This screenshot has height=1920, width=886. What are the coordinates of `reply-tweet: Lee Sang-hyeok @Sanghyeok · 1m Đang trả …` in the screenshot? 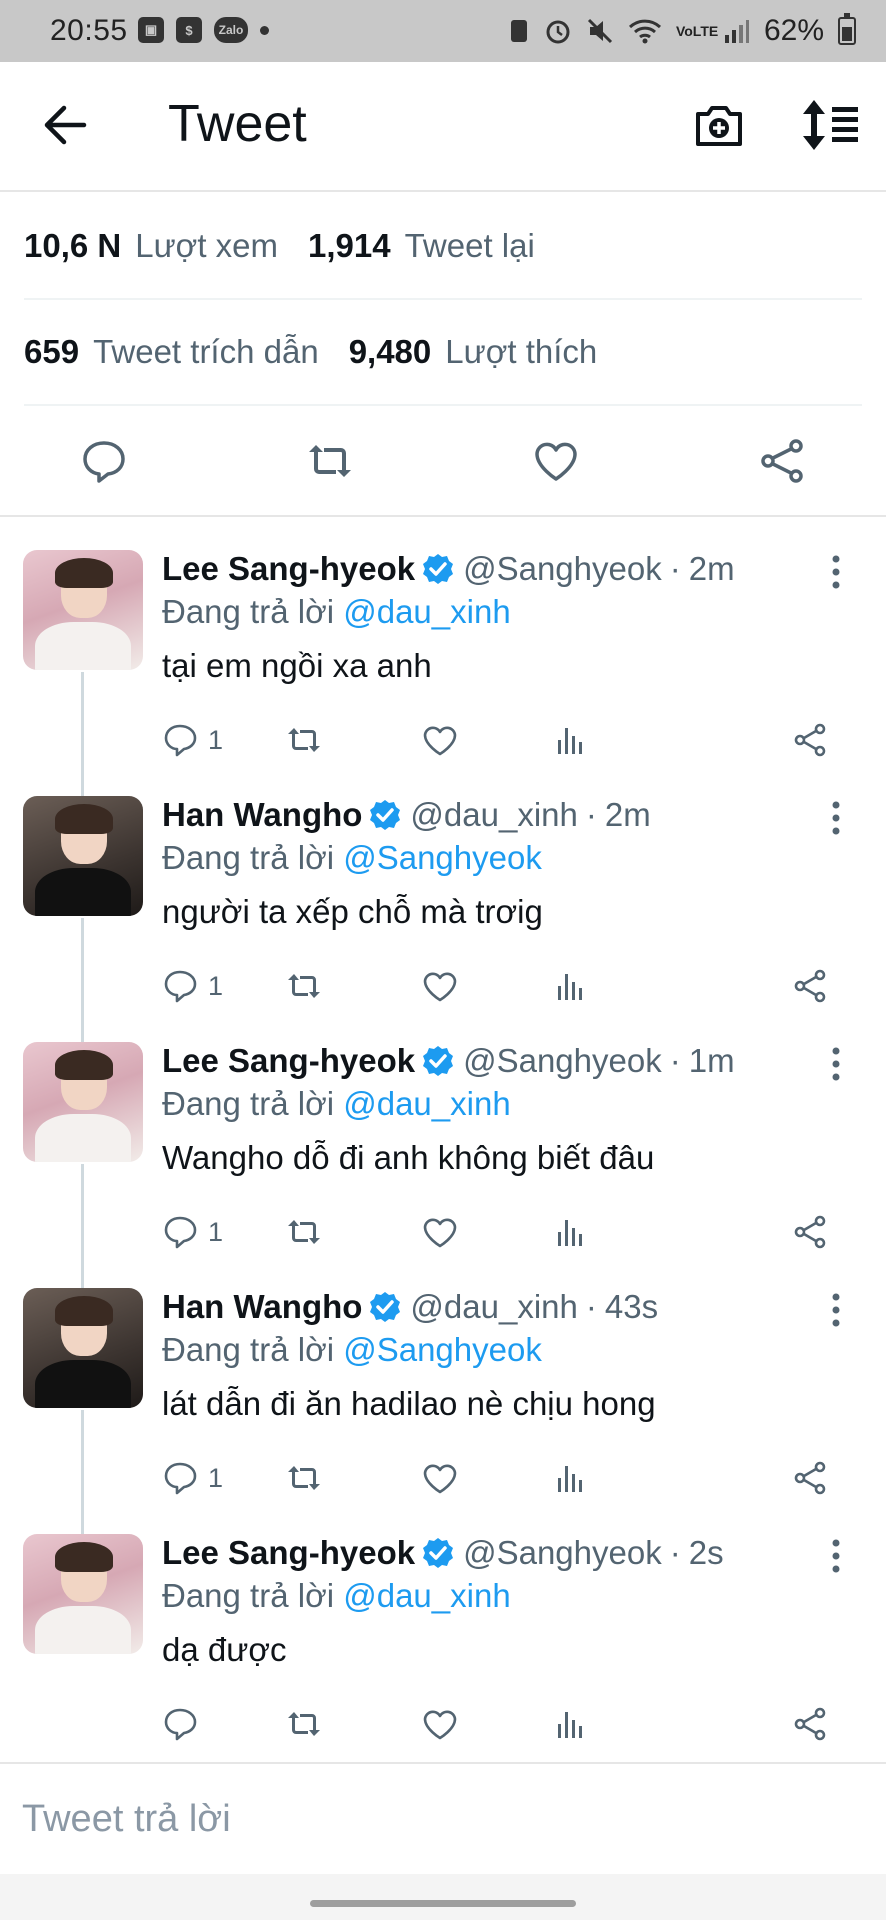 It's located at (443, 1165).